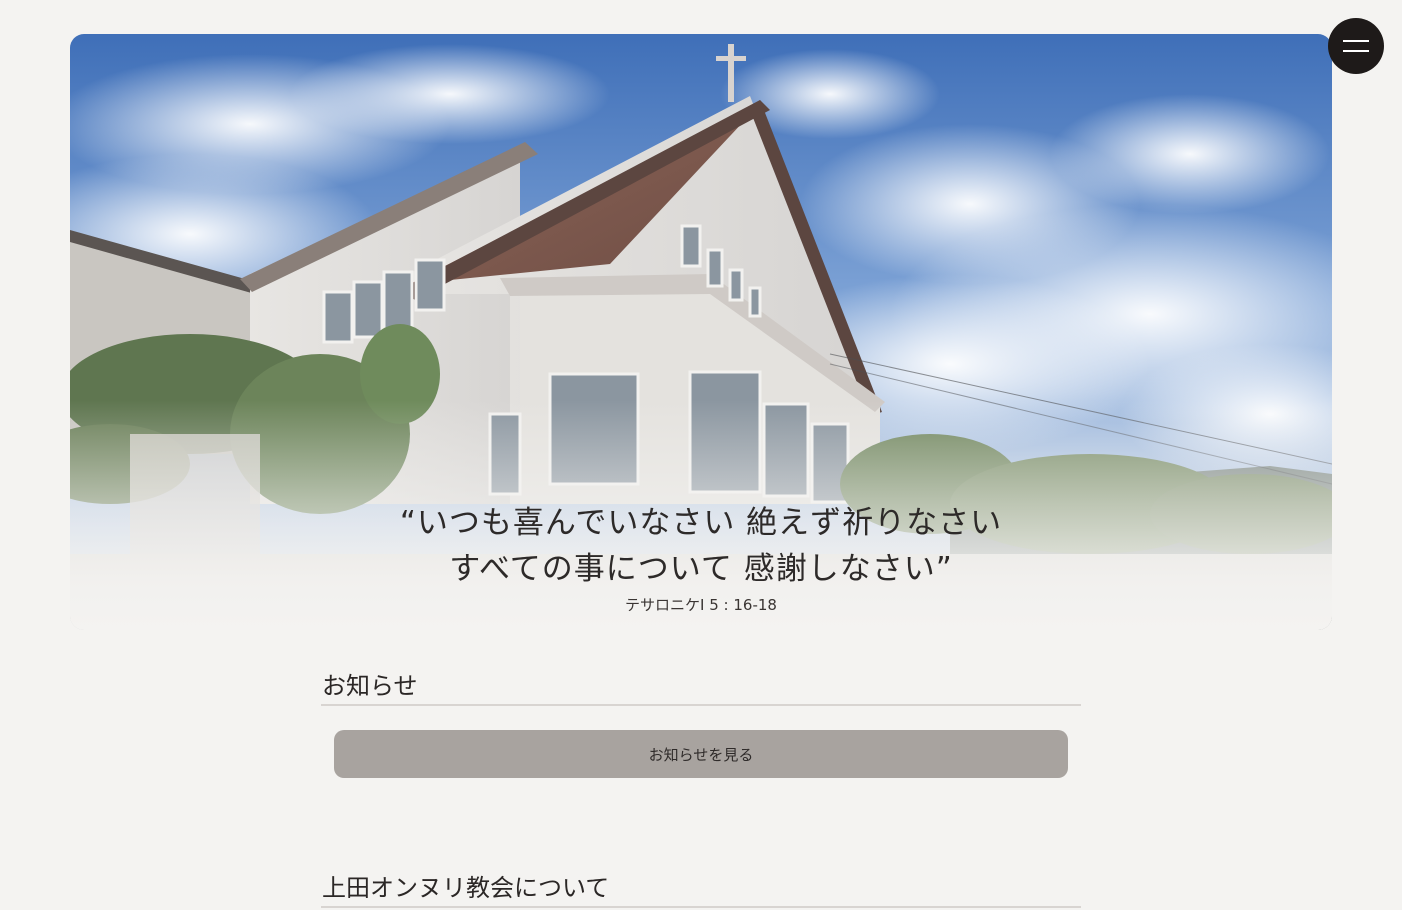  I want to click on verse-reference: テサロニケI 5 : 16-18, so click(701, 605).